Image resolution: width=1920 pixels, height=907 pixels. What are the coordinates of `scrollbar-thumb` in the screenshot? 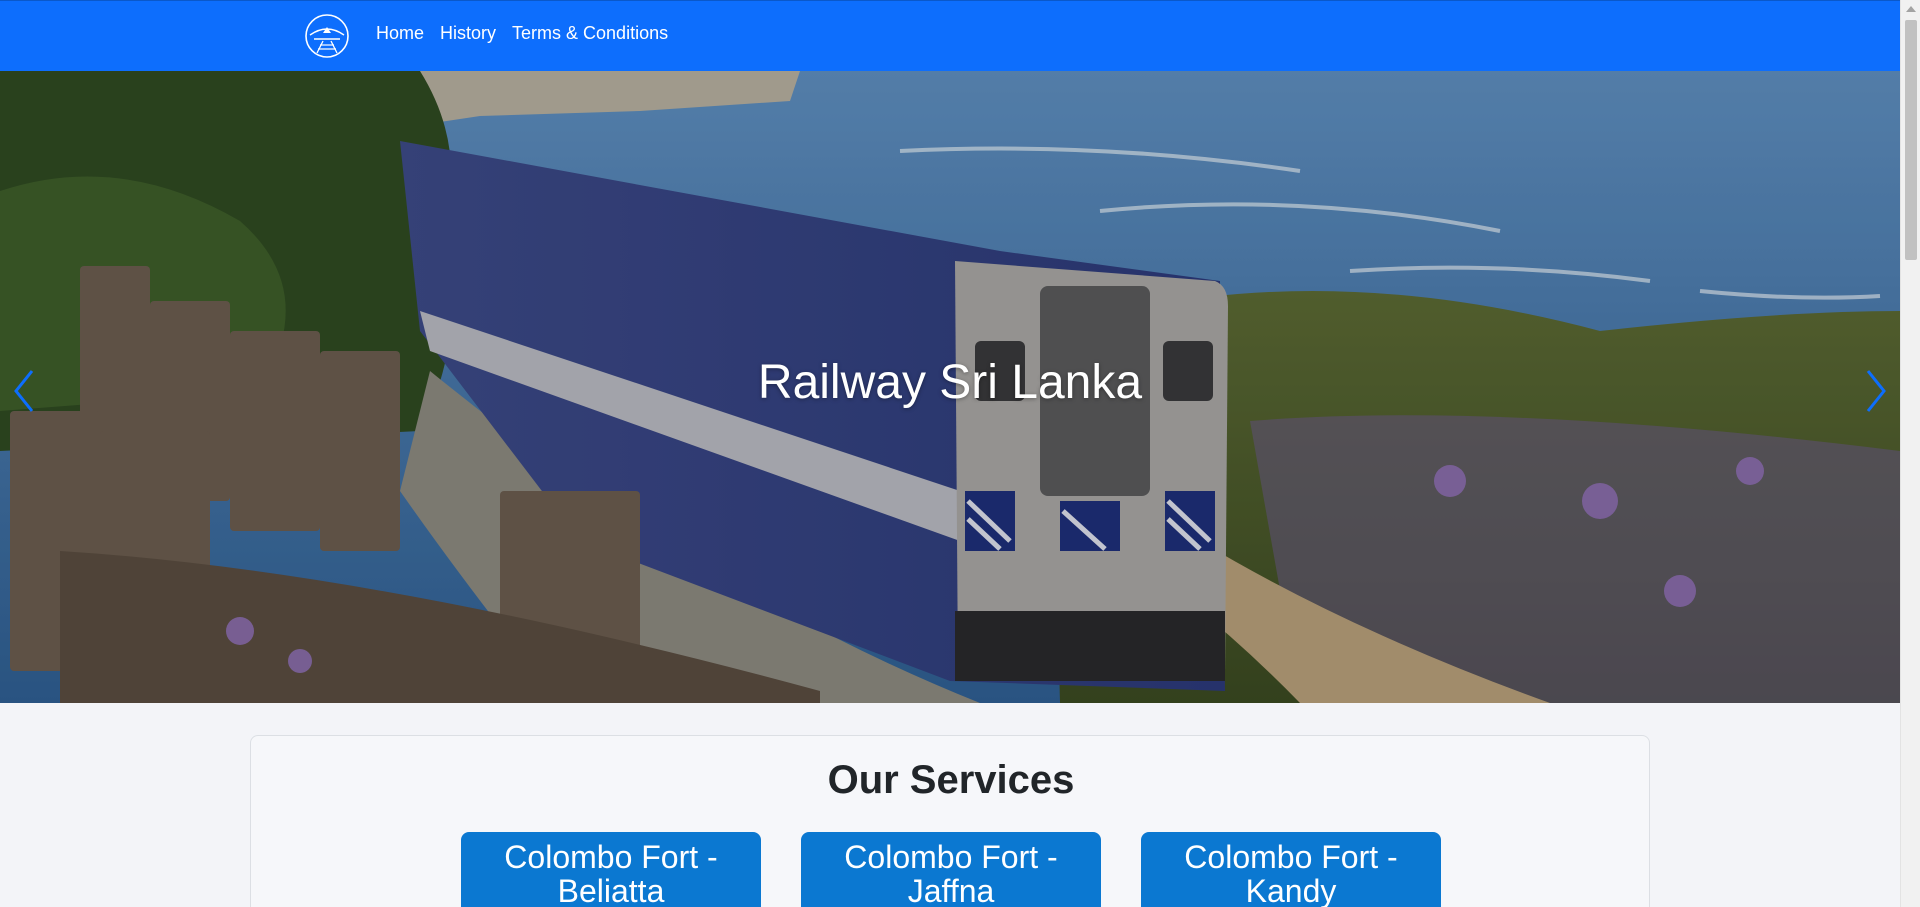 It's located at (1911, 140).